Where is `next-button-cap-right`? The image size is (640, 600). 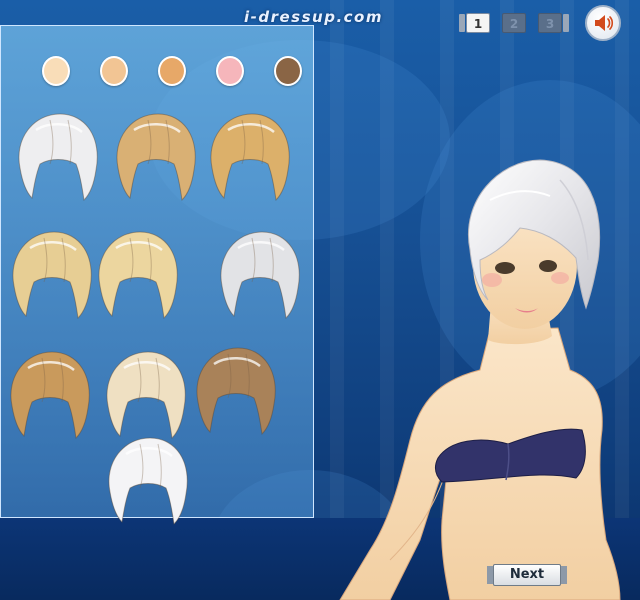 next-button-cap-right is located at coordinates (564, 575).